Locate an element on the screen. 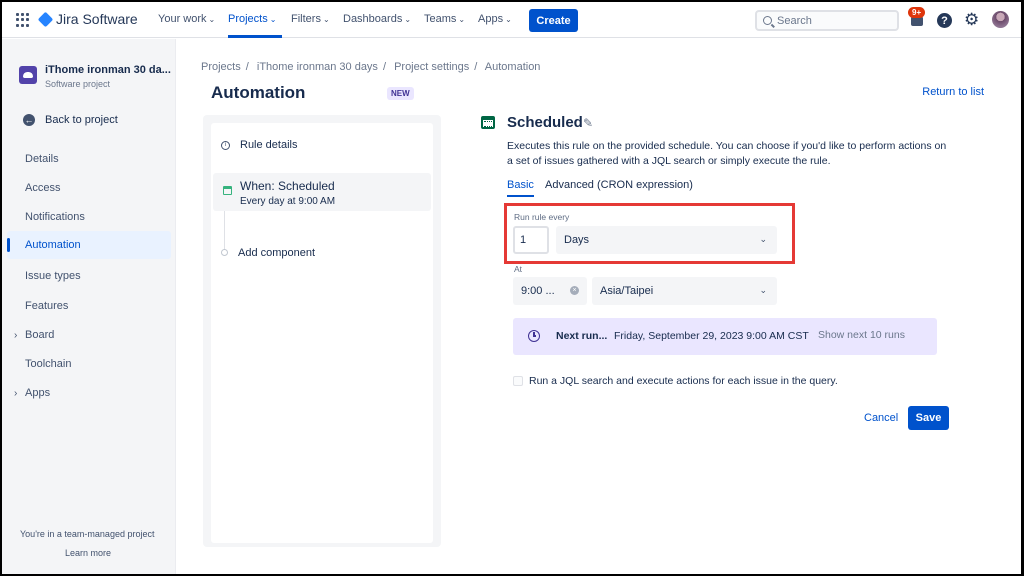  trigger-item-scheduled: When: Scheduled Every day at 9:00 AM is located at coordinates (322, 192).